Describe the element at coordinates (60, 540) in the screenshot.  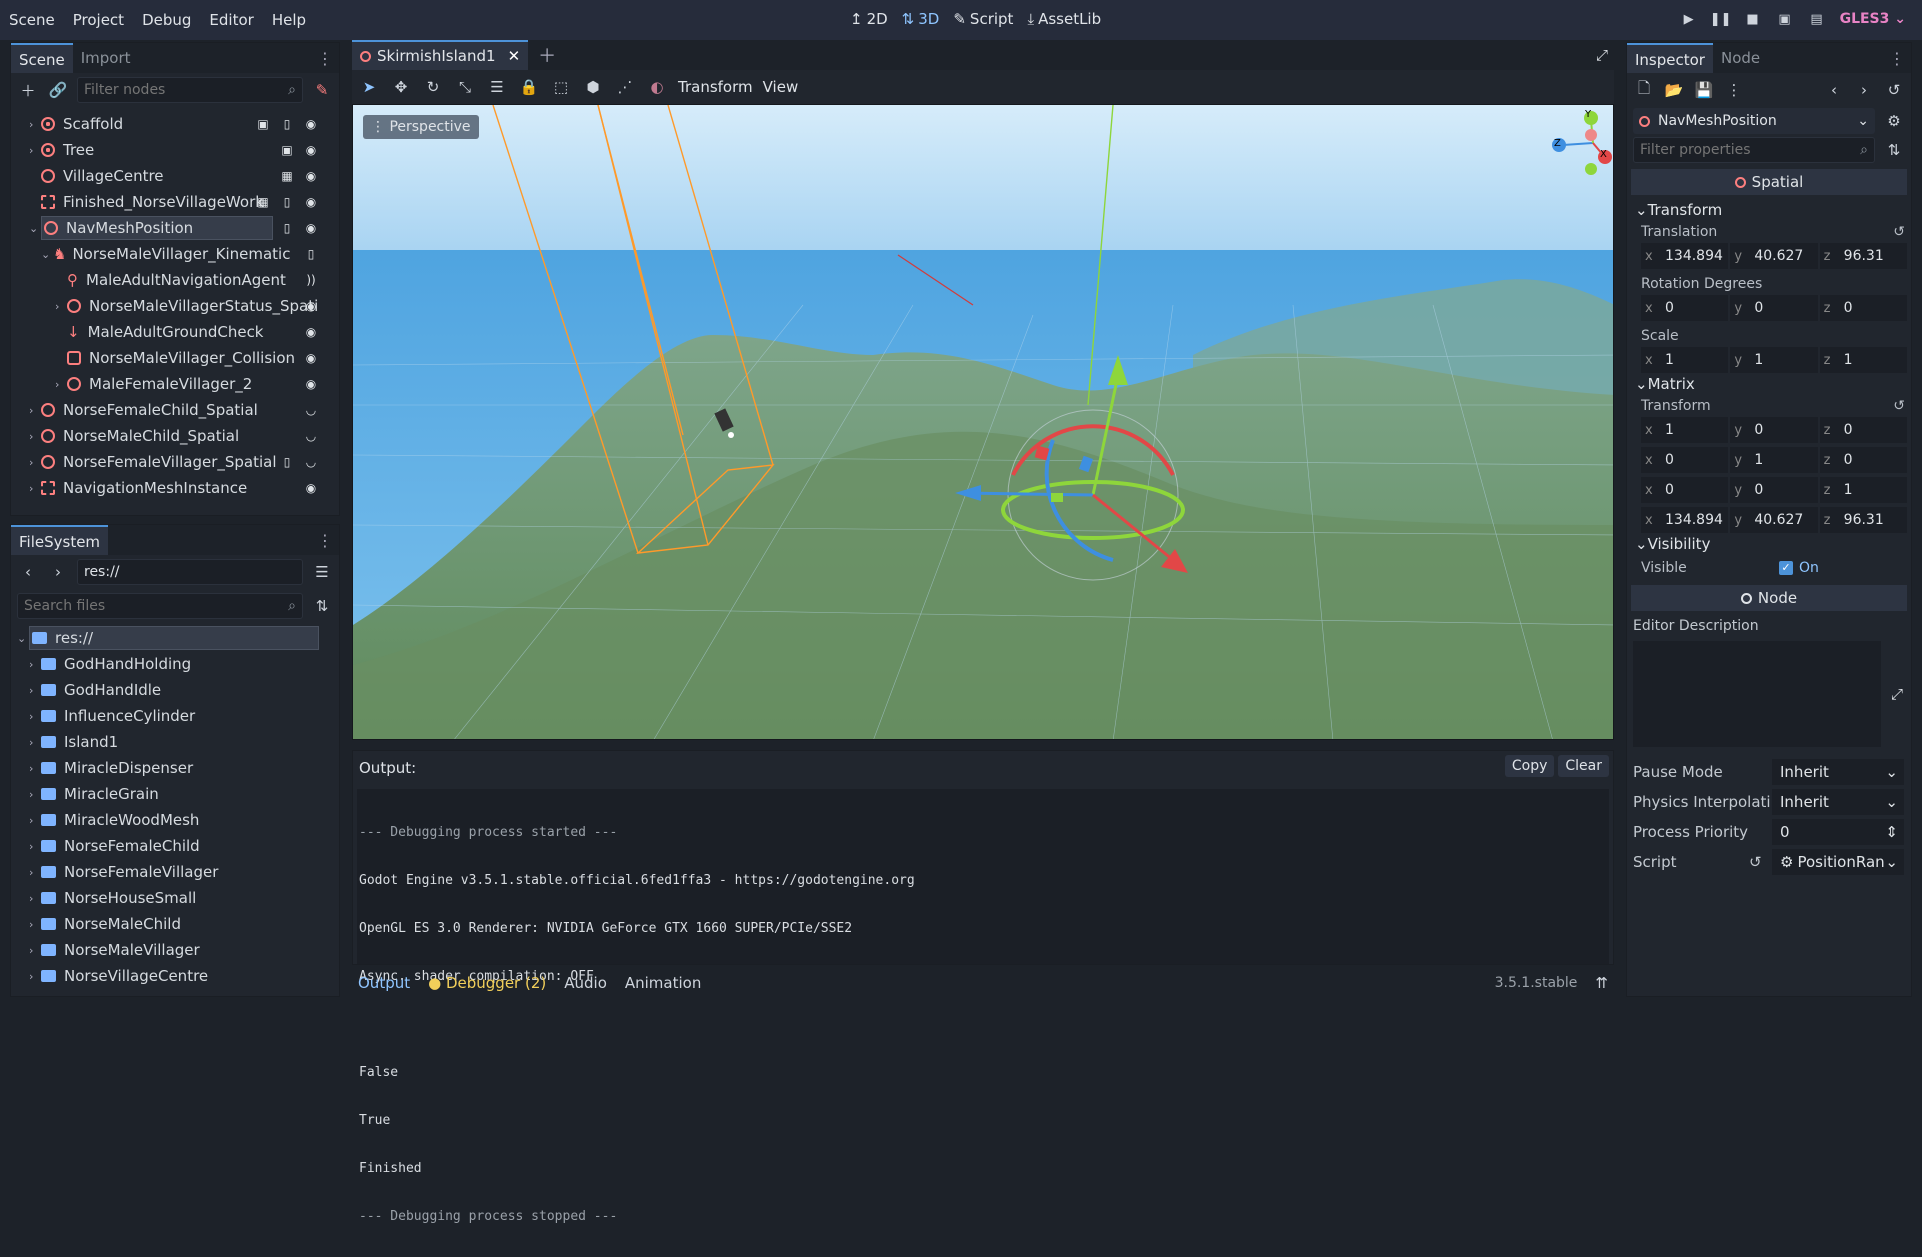
I see `tab-filesystem: FileSystem` at that location.